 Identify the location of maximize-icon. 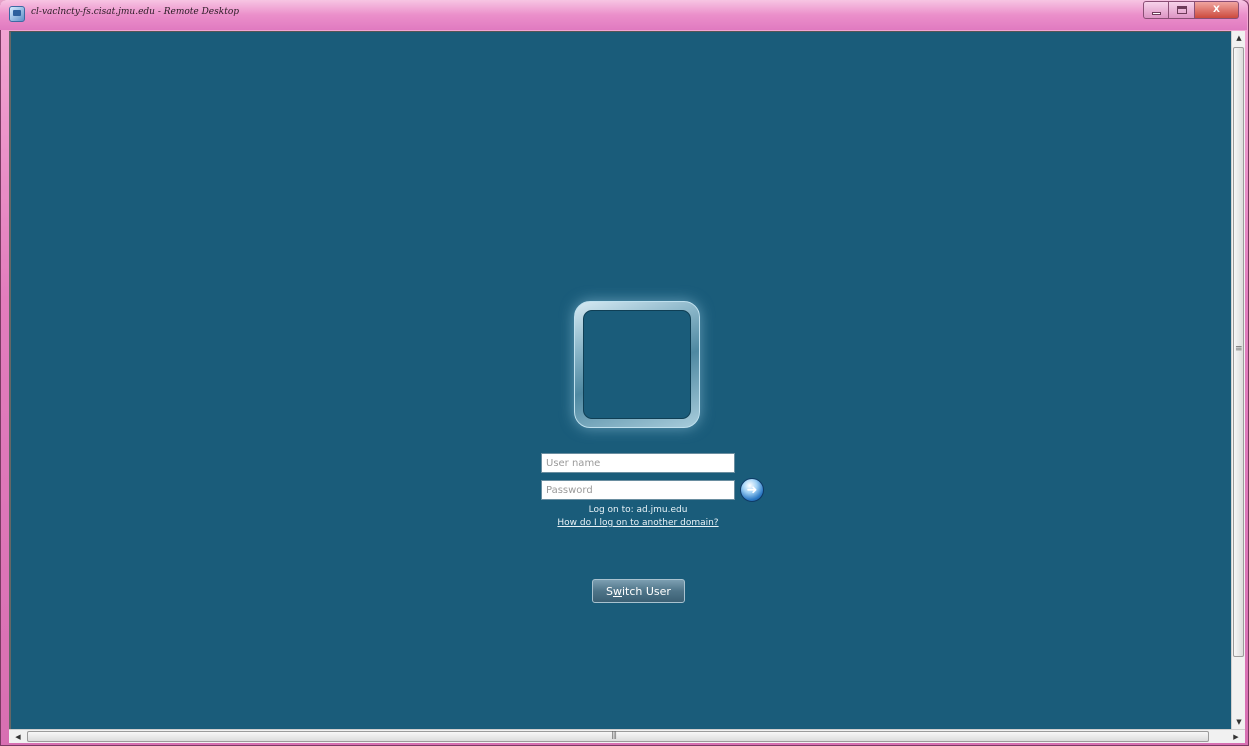
(1181, 10).